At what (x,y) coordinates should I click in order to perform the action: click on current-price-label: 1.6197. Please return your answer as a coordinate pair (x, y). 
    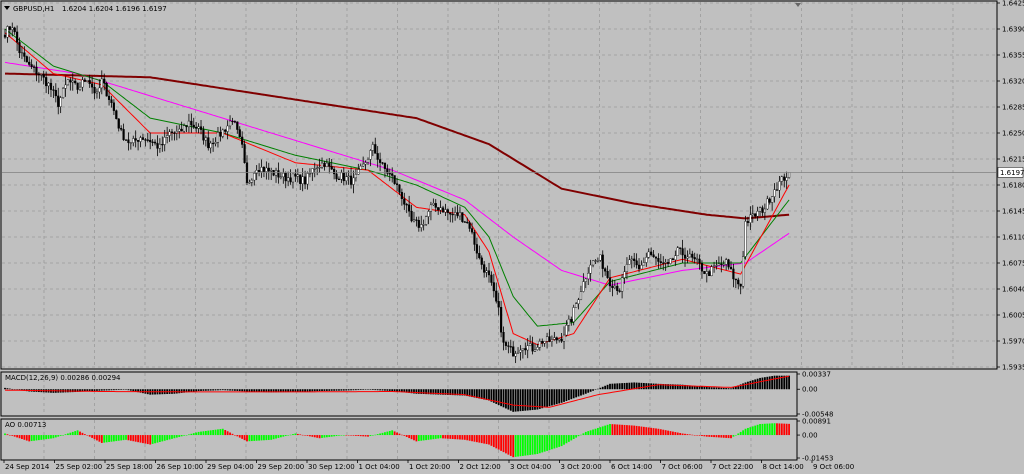
    Looking at the image, I should click on (1012, 173).